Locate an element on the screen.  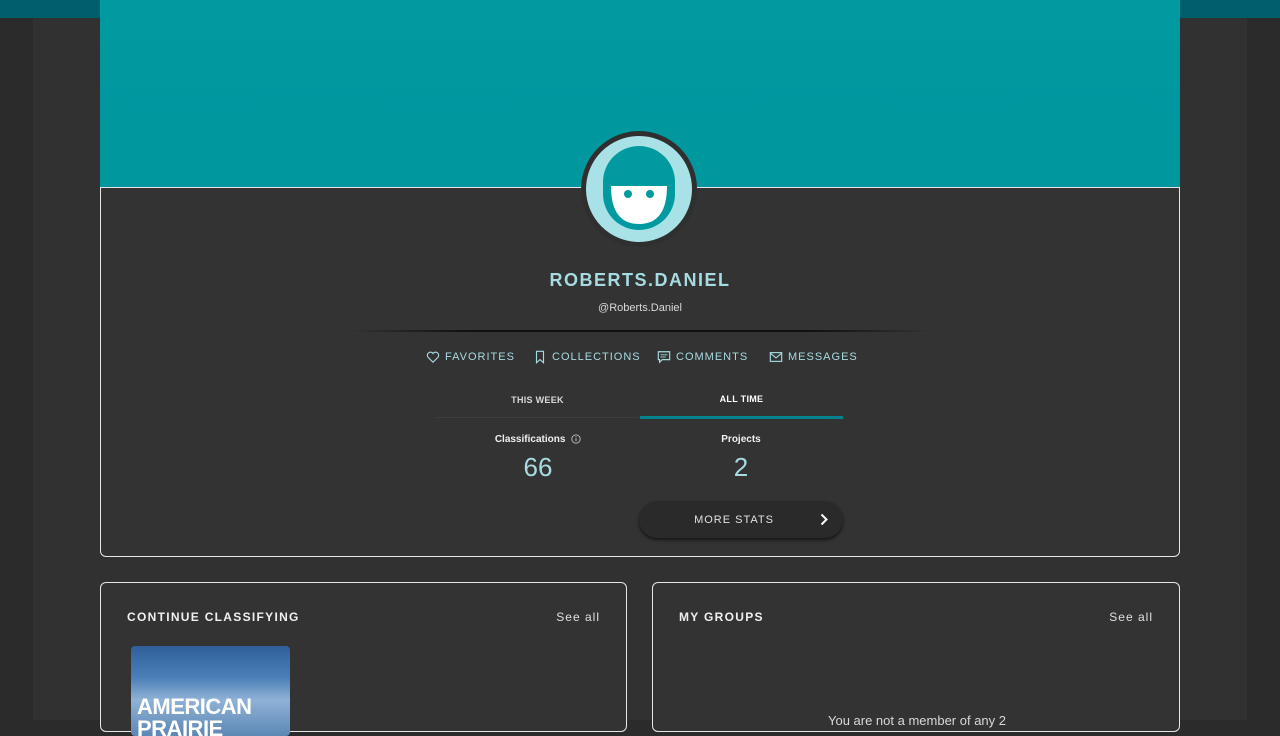
classifications-label: Classifications is located at coordinates (538, 439).